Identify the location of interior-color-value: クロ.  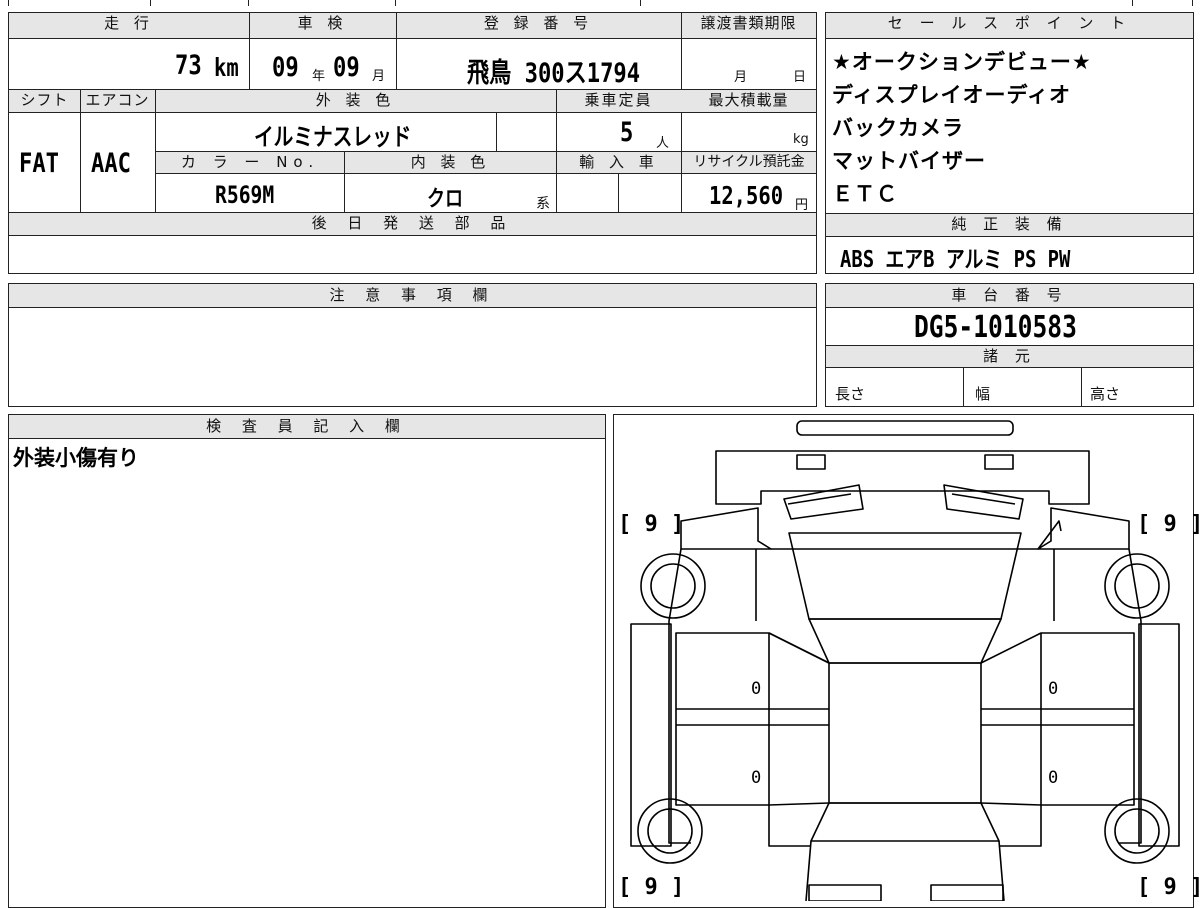
(445, 199).